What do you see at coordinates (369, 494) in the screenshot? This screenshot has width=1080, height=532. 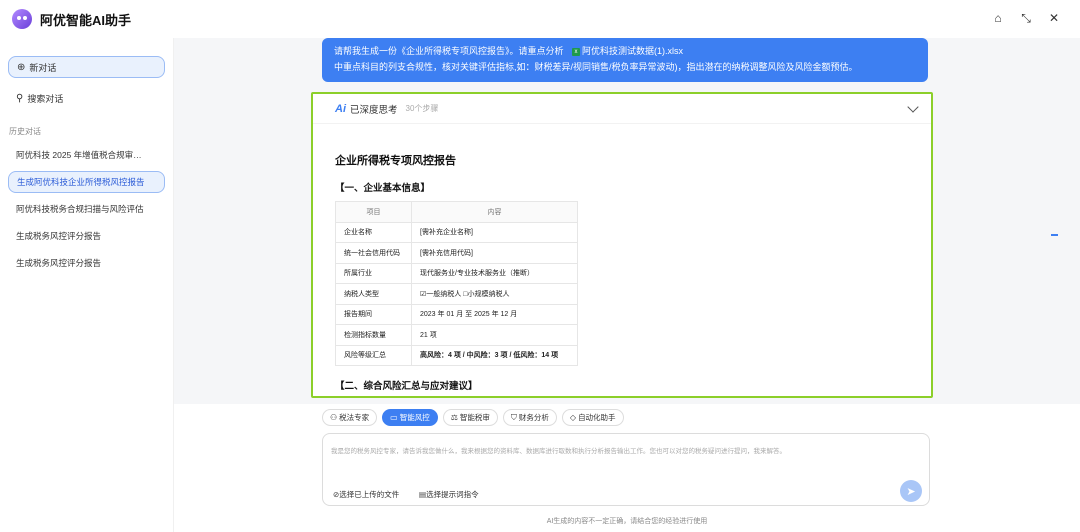 I see `attach-label: 选择已上传的文件` at bounding box center [369, 494].